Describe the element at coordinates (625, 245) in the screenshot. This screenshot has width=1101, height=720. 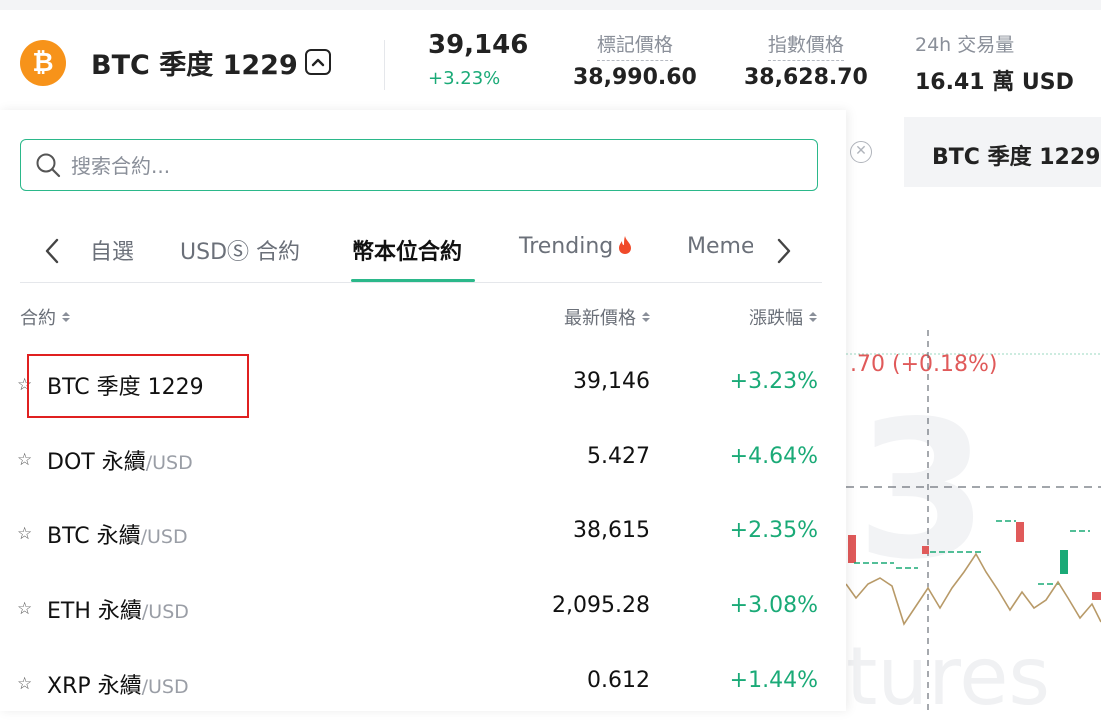
I see `fire-icon` at that location.